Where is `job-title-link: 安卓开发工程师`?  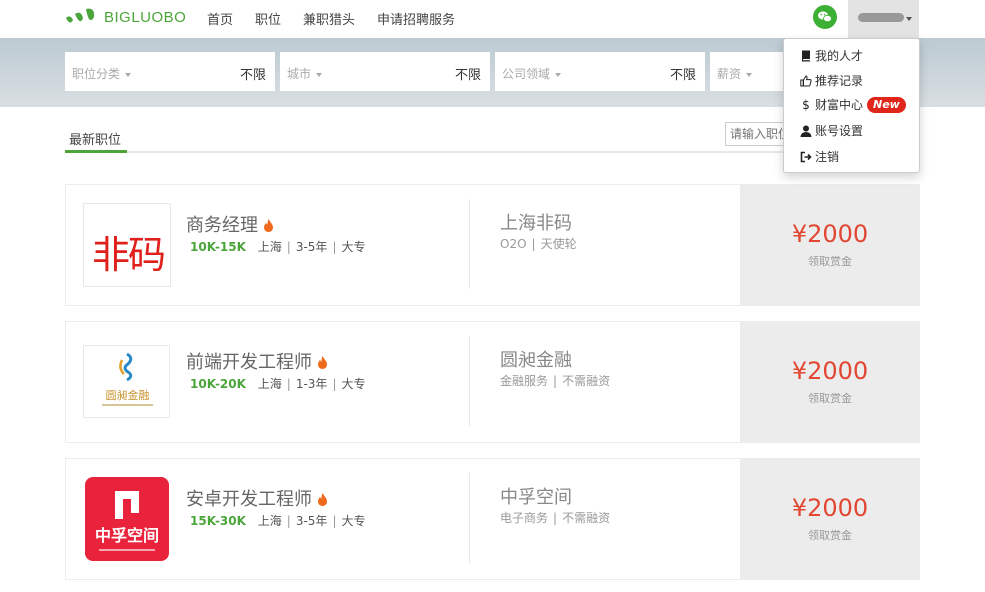 job-title-link: 安卓开发工程师 is located at coordinates (257, 498).